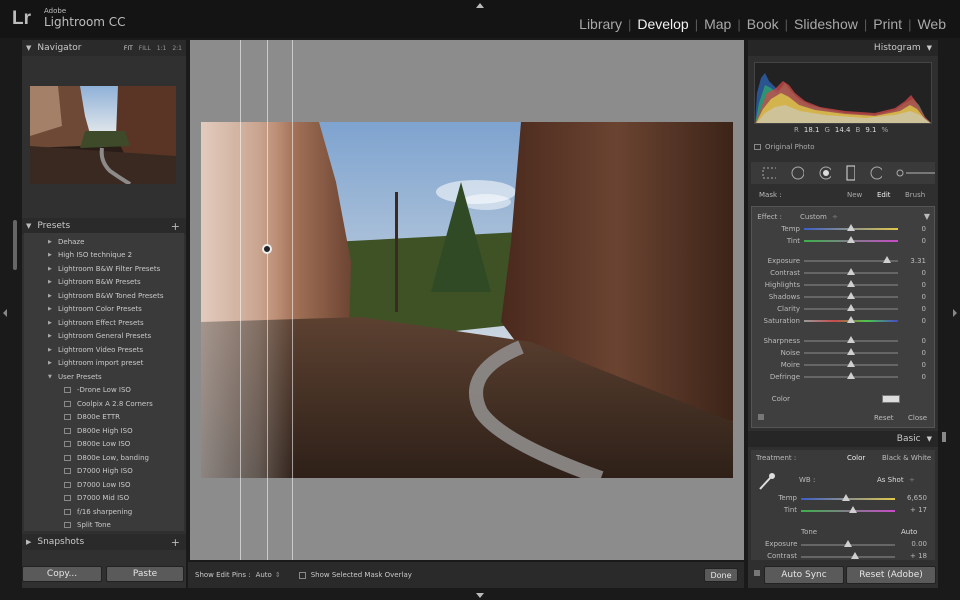 The height and width of the screenshot is (600, 960). I want to click on edit-pin, so click(267, 249).